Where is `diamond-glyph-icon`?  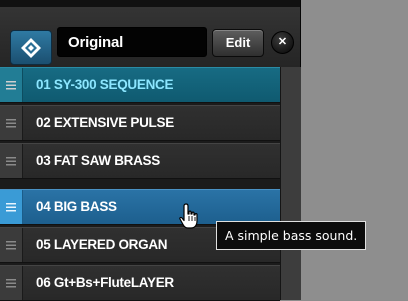 diamond-glyph-icon is located at coordinates (31, 47).